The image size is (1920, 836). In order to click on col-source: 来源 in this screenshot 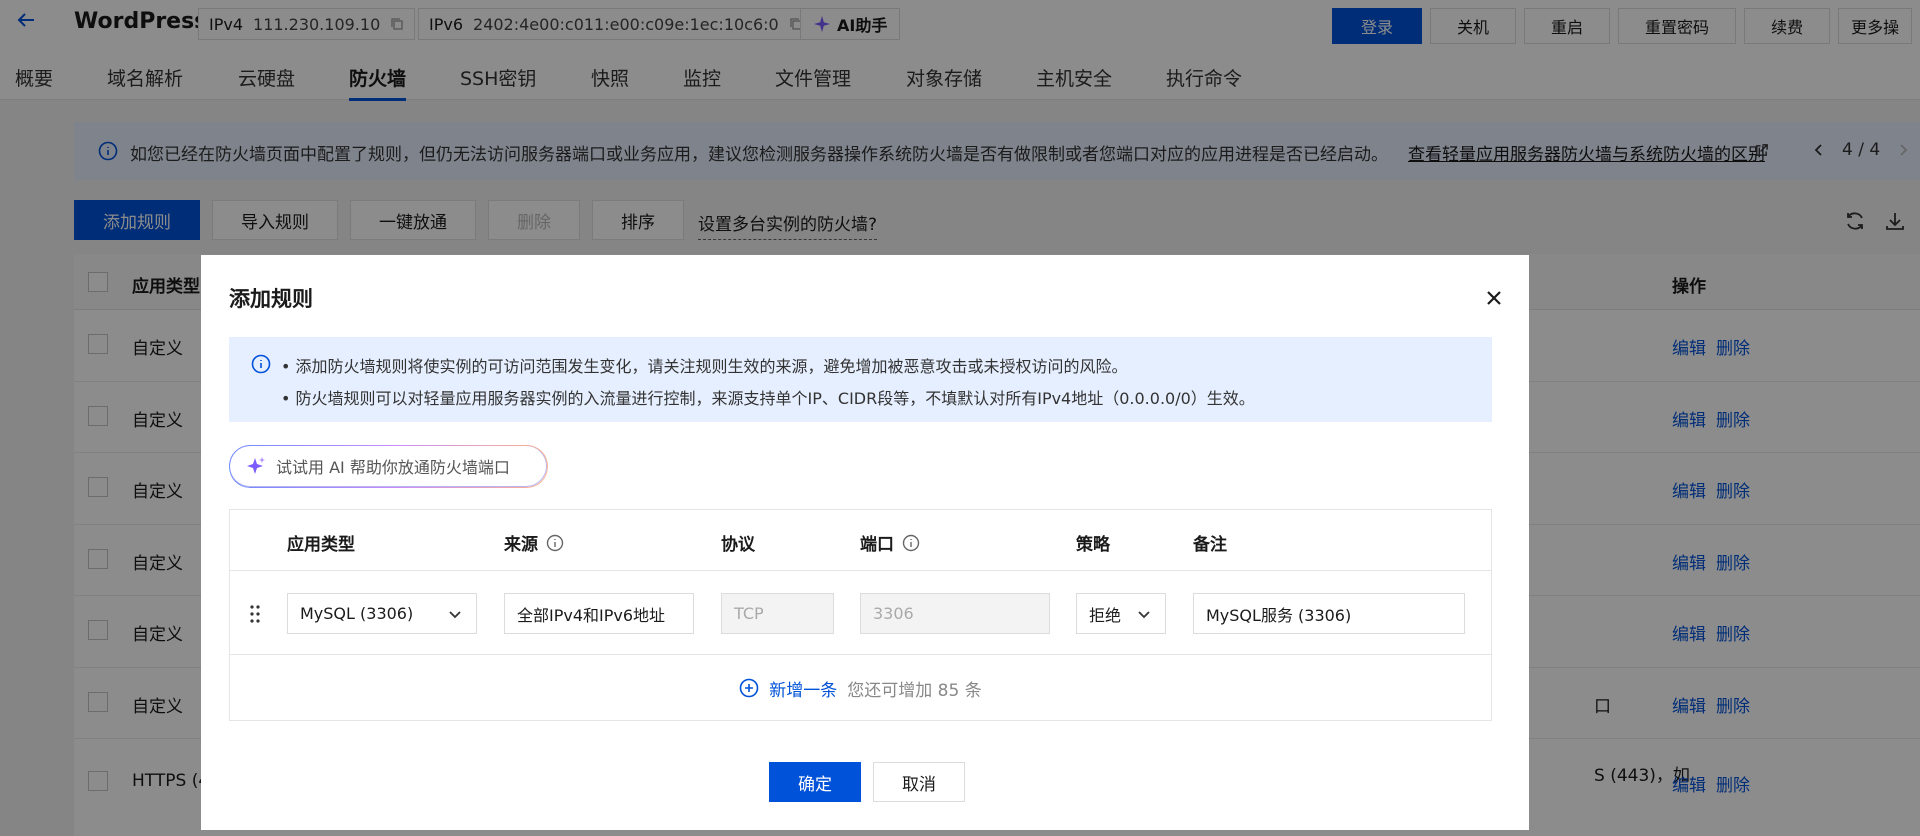, I will do `click(534, 542)`.